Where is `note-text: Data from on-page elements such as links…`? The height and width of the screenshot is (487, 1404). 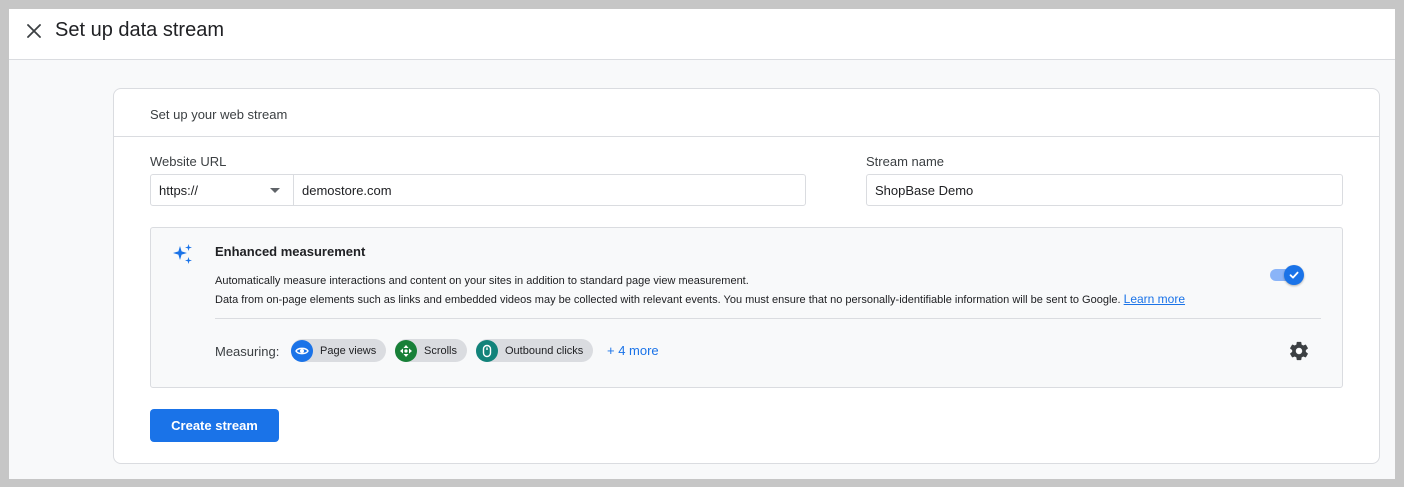 note-text: Data from on-page elements such as links… is located at coordinates (668, 300).